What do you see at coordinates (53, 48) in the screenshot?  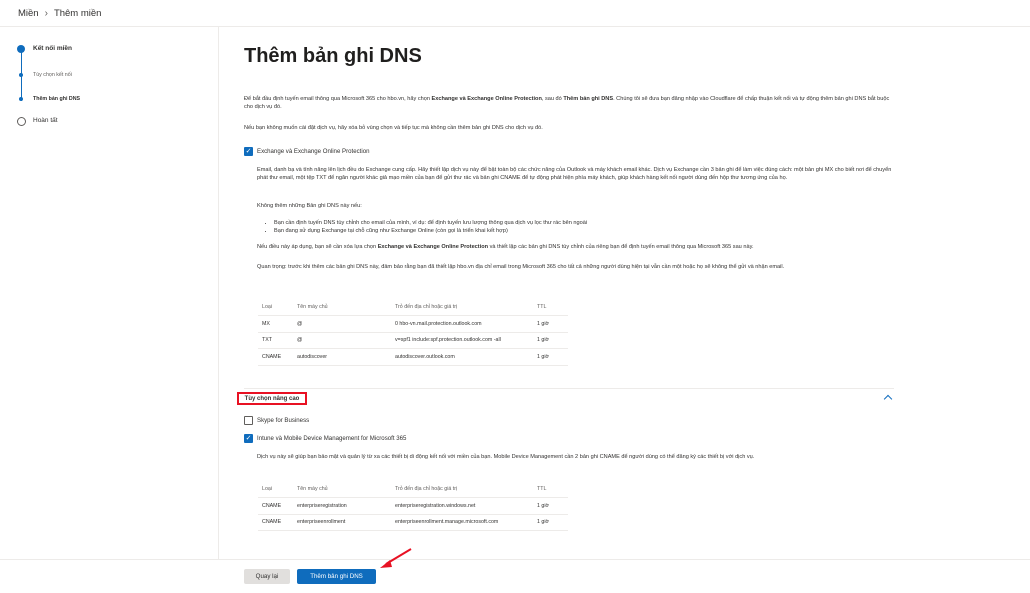 I see `step-connect-domain: Kết nối miền` at bounding box center [53, 48].